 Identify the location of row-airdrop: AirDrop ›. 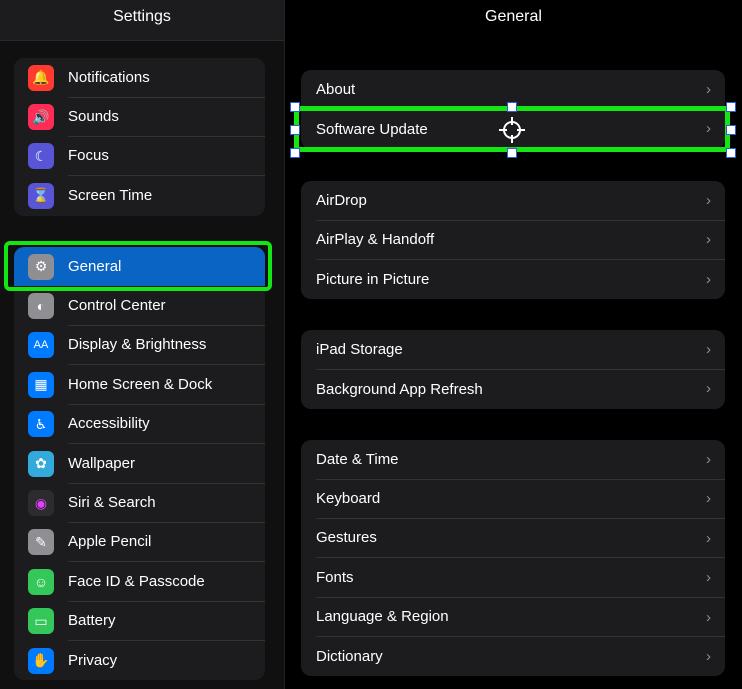
(513, 201).